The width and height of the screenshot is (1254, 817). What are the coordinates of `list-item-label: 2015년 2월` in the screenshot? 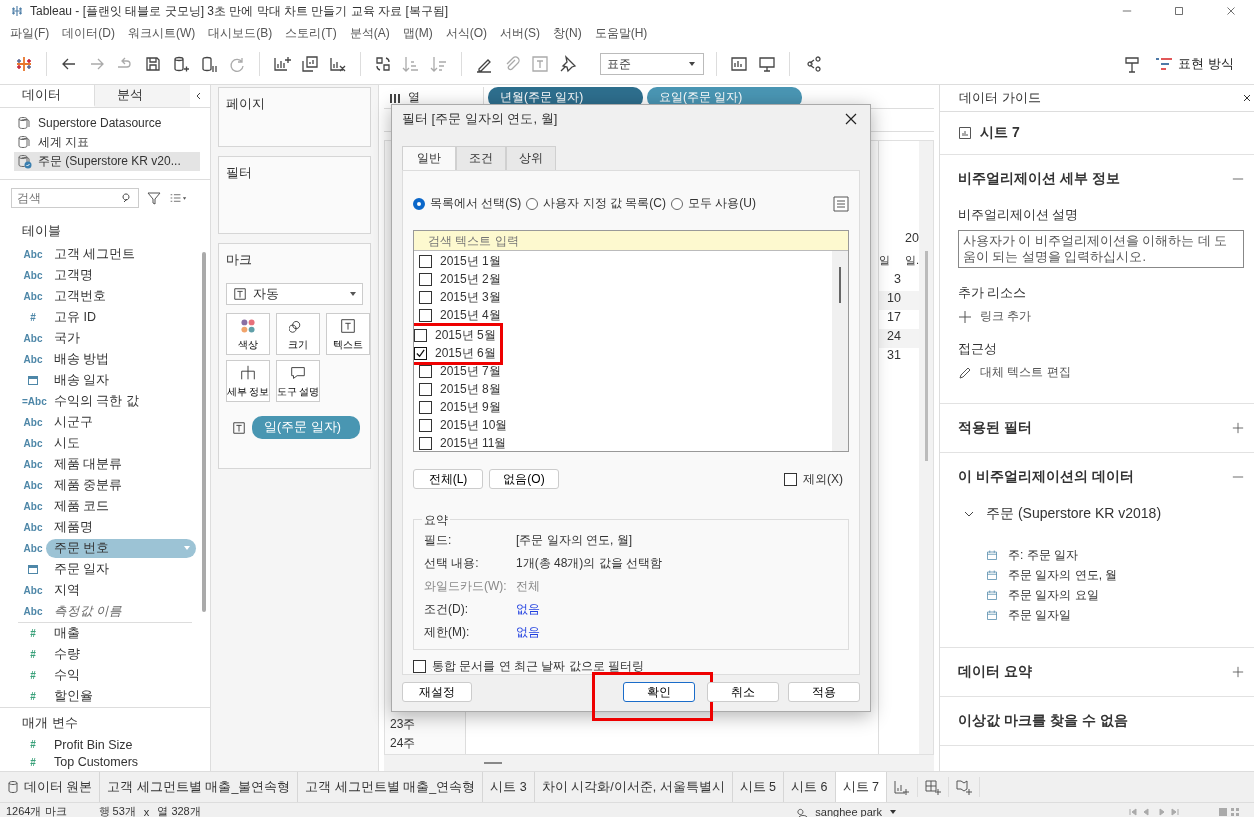 It's located at (470, 279).